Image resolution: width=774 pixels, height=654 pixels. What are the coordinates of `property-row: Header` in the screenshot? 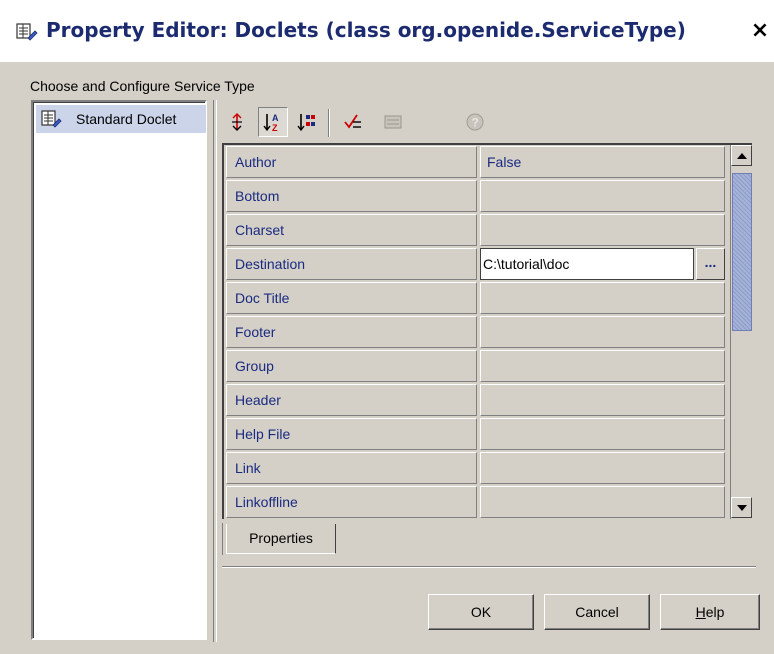 It's located at (476, 400).